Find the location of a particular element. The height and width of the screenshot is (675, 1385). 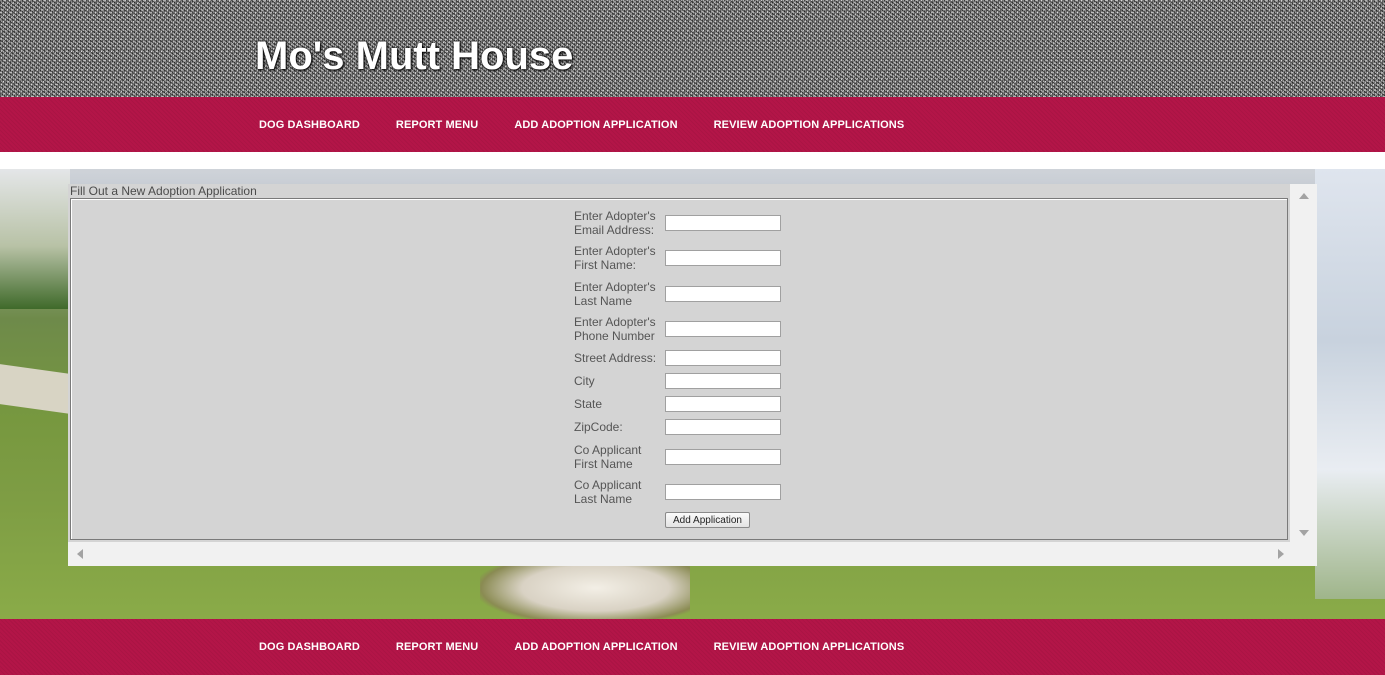

photo-dog is located at coordinates (585, 591).